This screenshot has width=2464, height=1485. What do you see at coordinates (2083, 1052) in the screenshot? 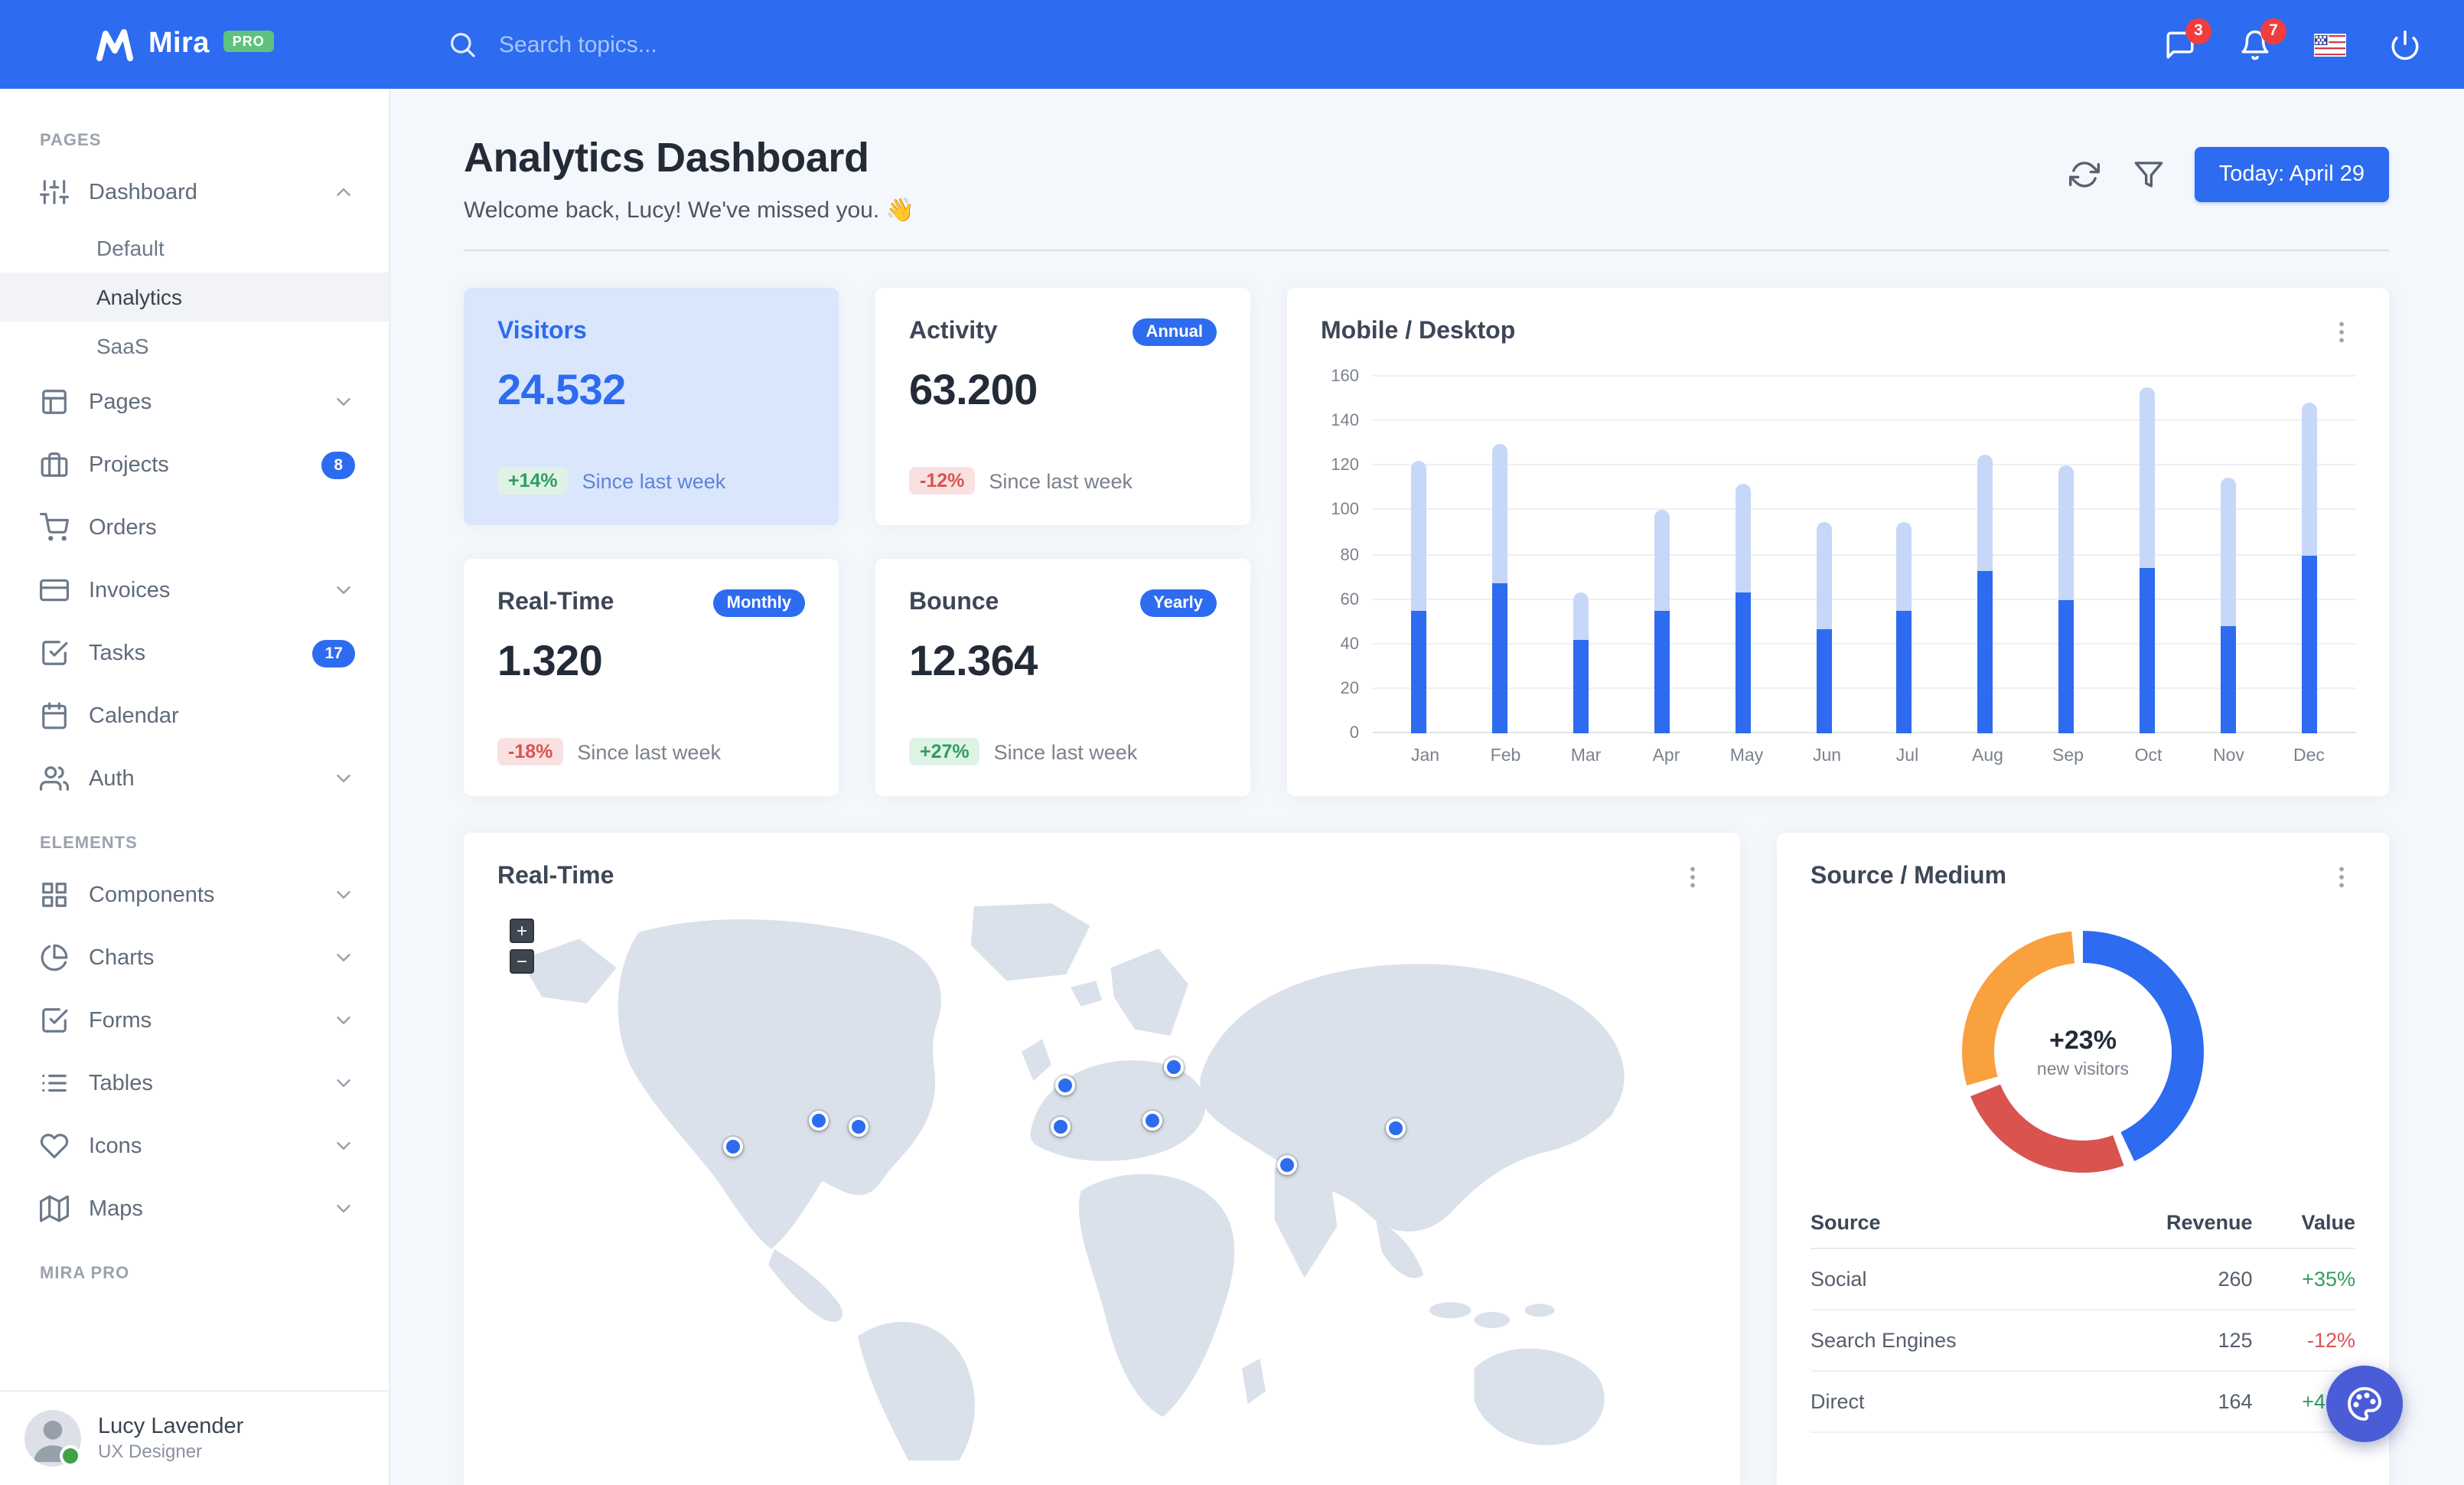
I see `donut-chart: +23% new visitors` at bounding box center [2083, 1052].